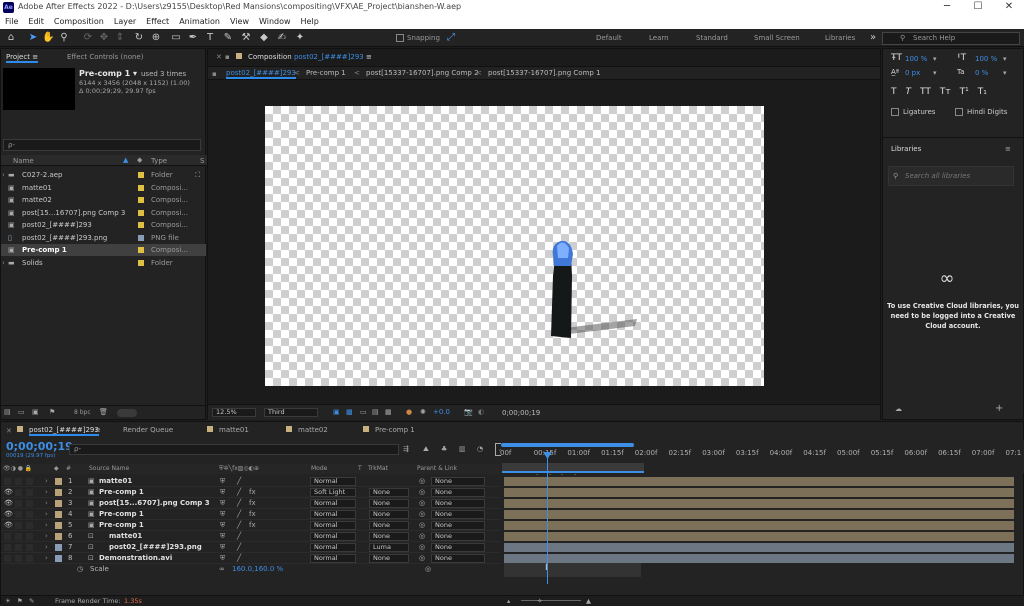 The height and width of the screenshot is (606, 1024). What do you see at coordinates (156, 38) in the screenshot?
I see `anchor-tool-icon: ⊕` at bounding box center [156, 38].